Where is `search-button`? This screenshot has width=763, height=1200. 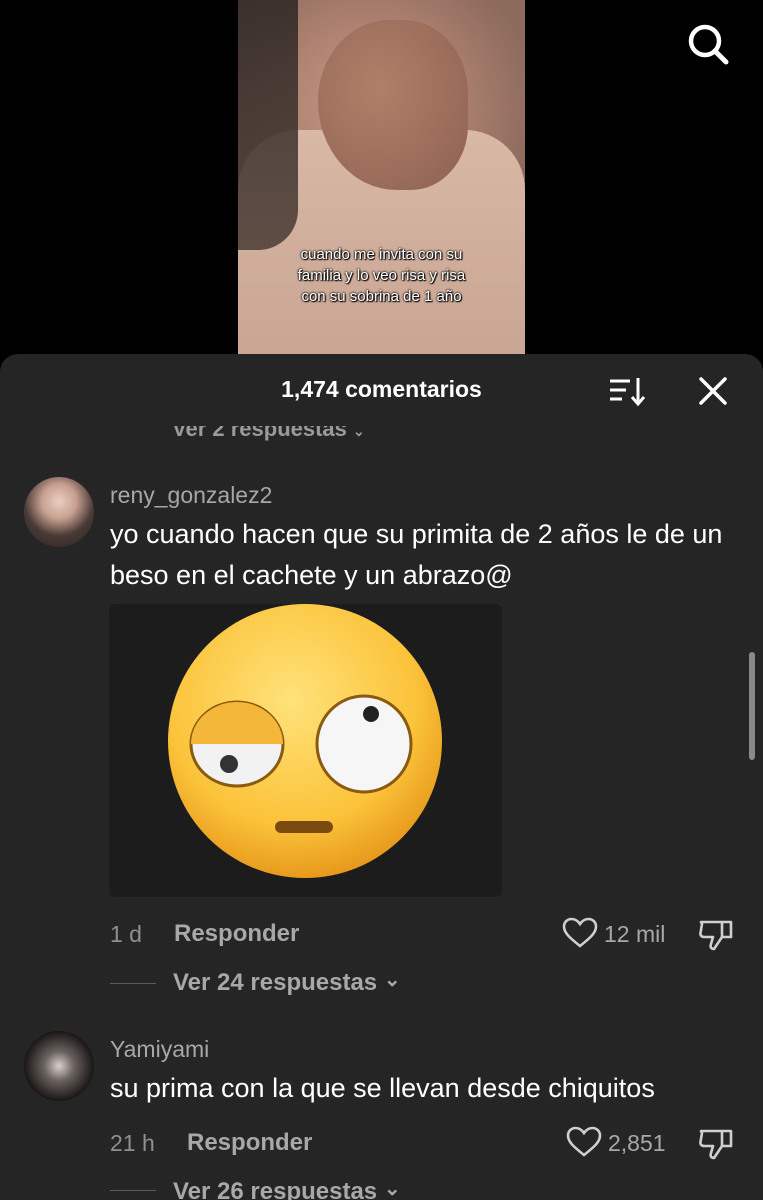
search-button is located at coordinates (708, 44).